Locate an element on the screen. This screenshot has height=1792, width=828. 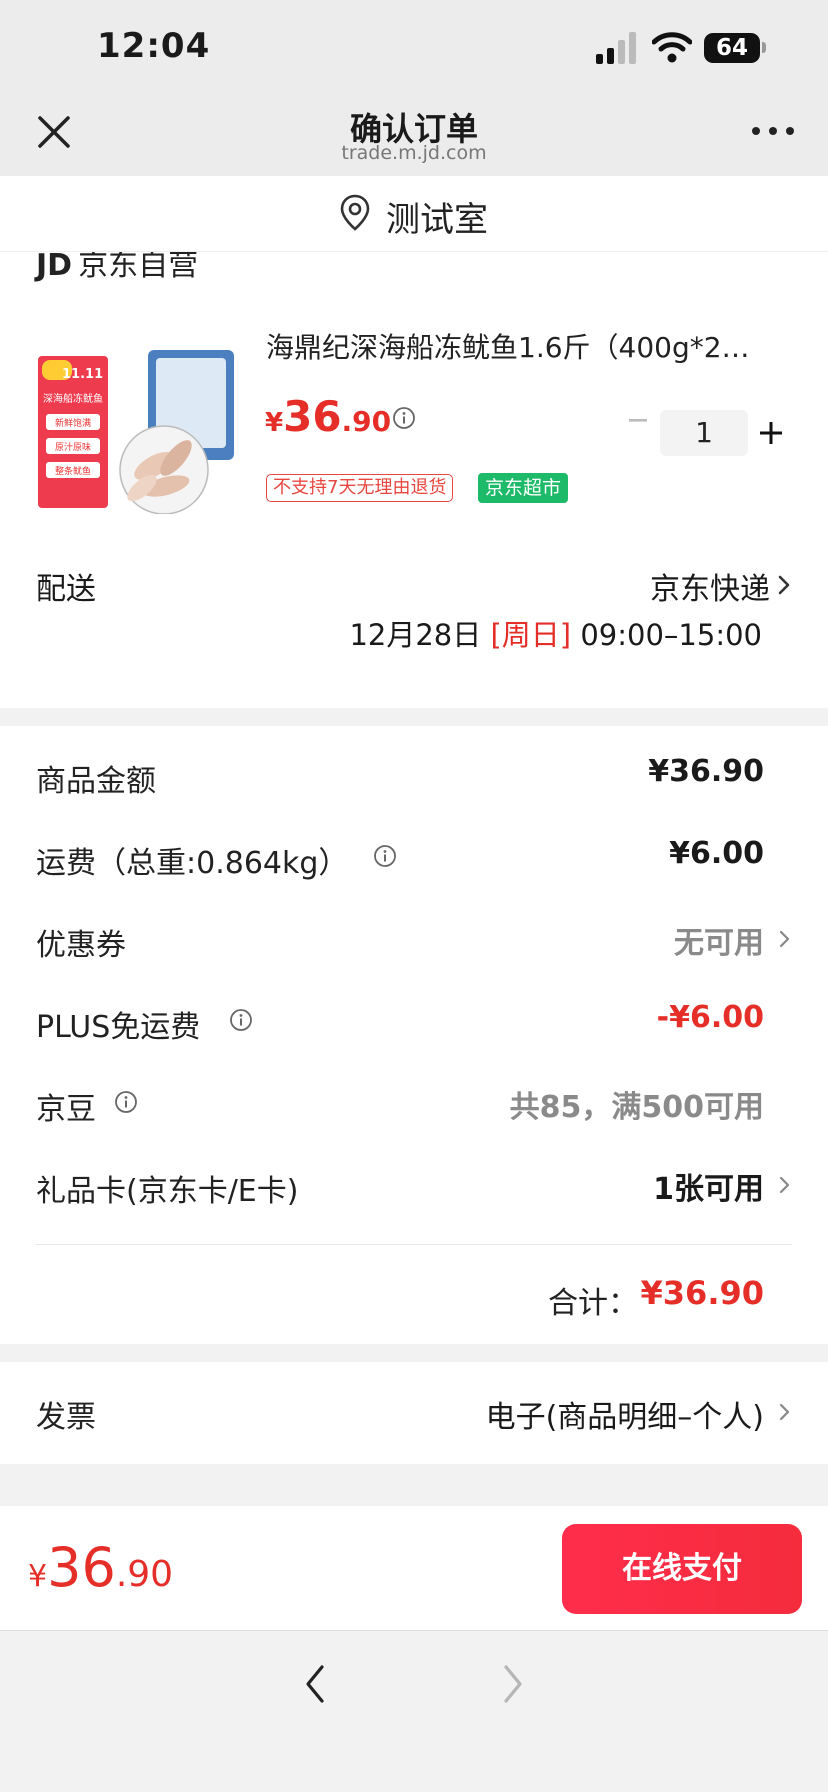
invoice-value: 电子(商品明细–个人) is located at coordinates (625, 1414).